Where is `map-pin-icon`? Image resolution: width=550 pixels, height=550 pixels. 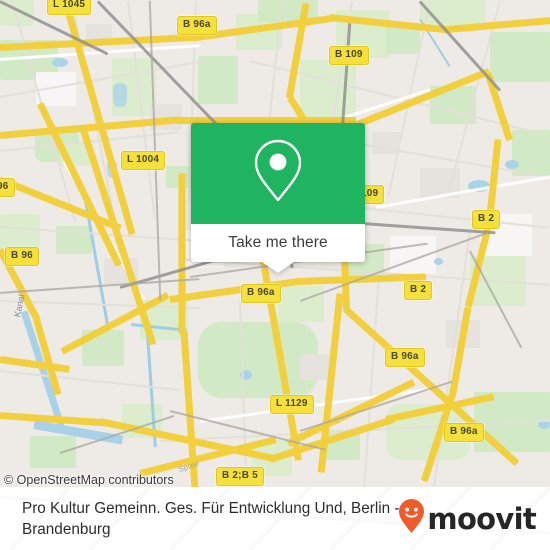
map-pin-icon is located at coordinates (278, 173).